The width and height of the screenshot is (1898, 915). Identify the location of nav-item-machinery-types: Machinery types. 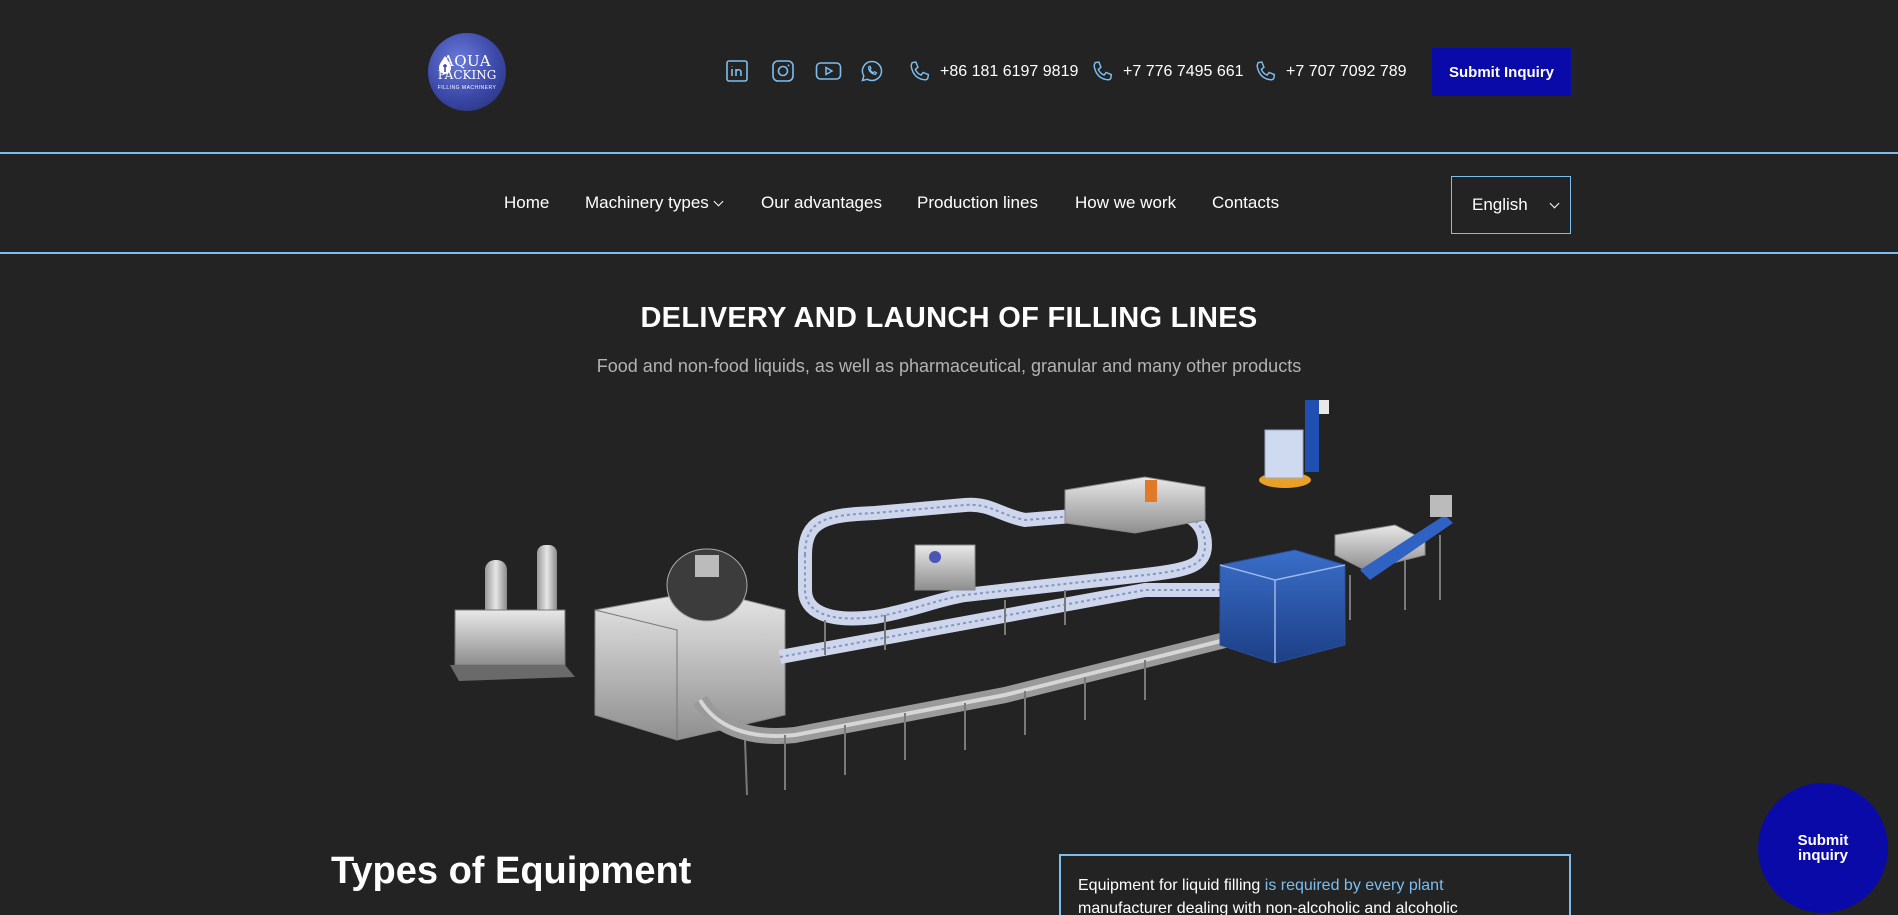
(654, 203).